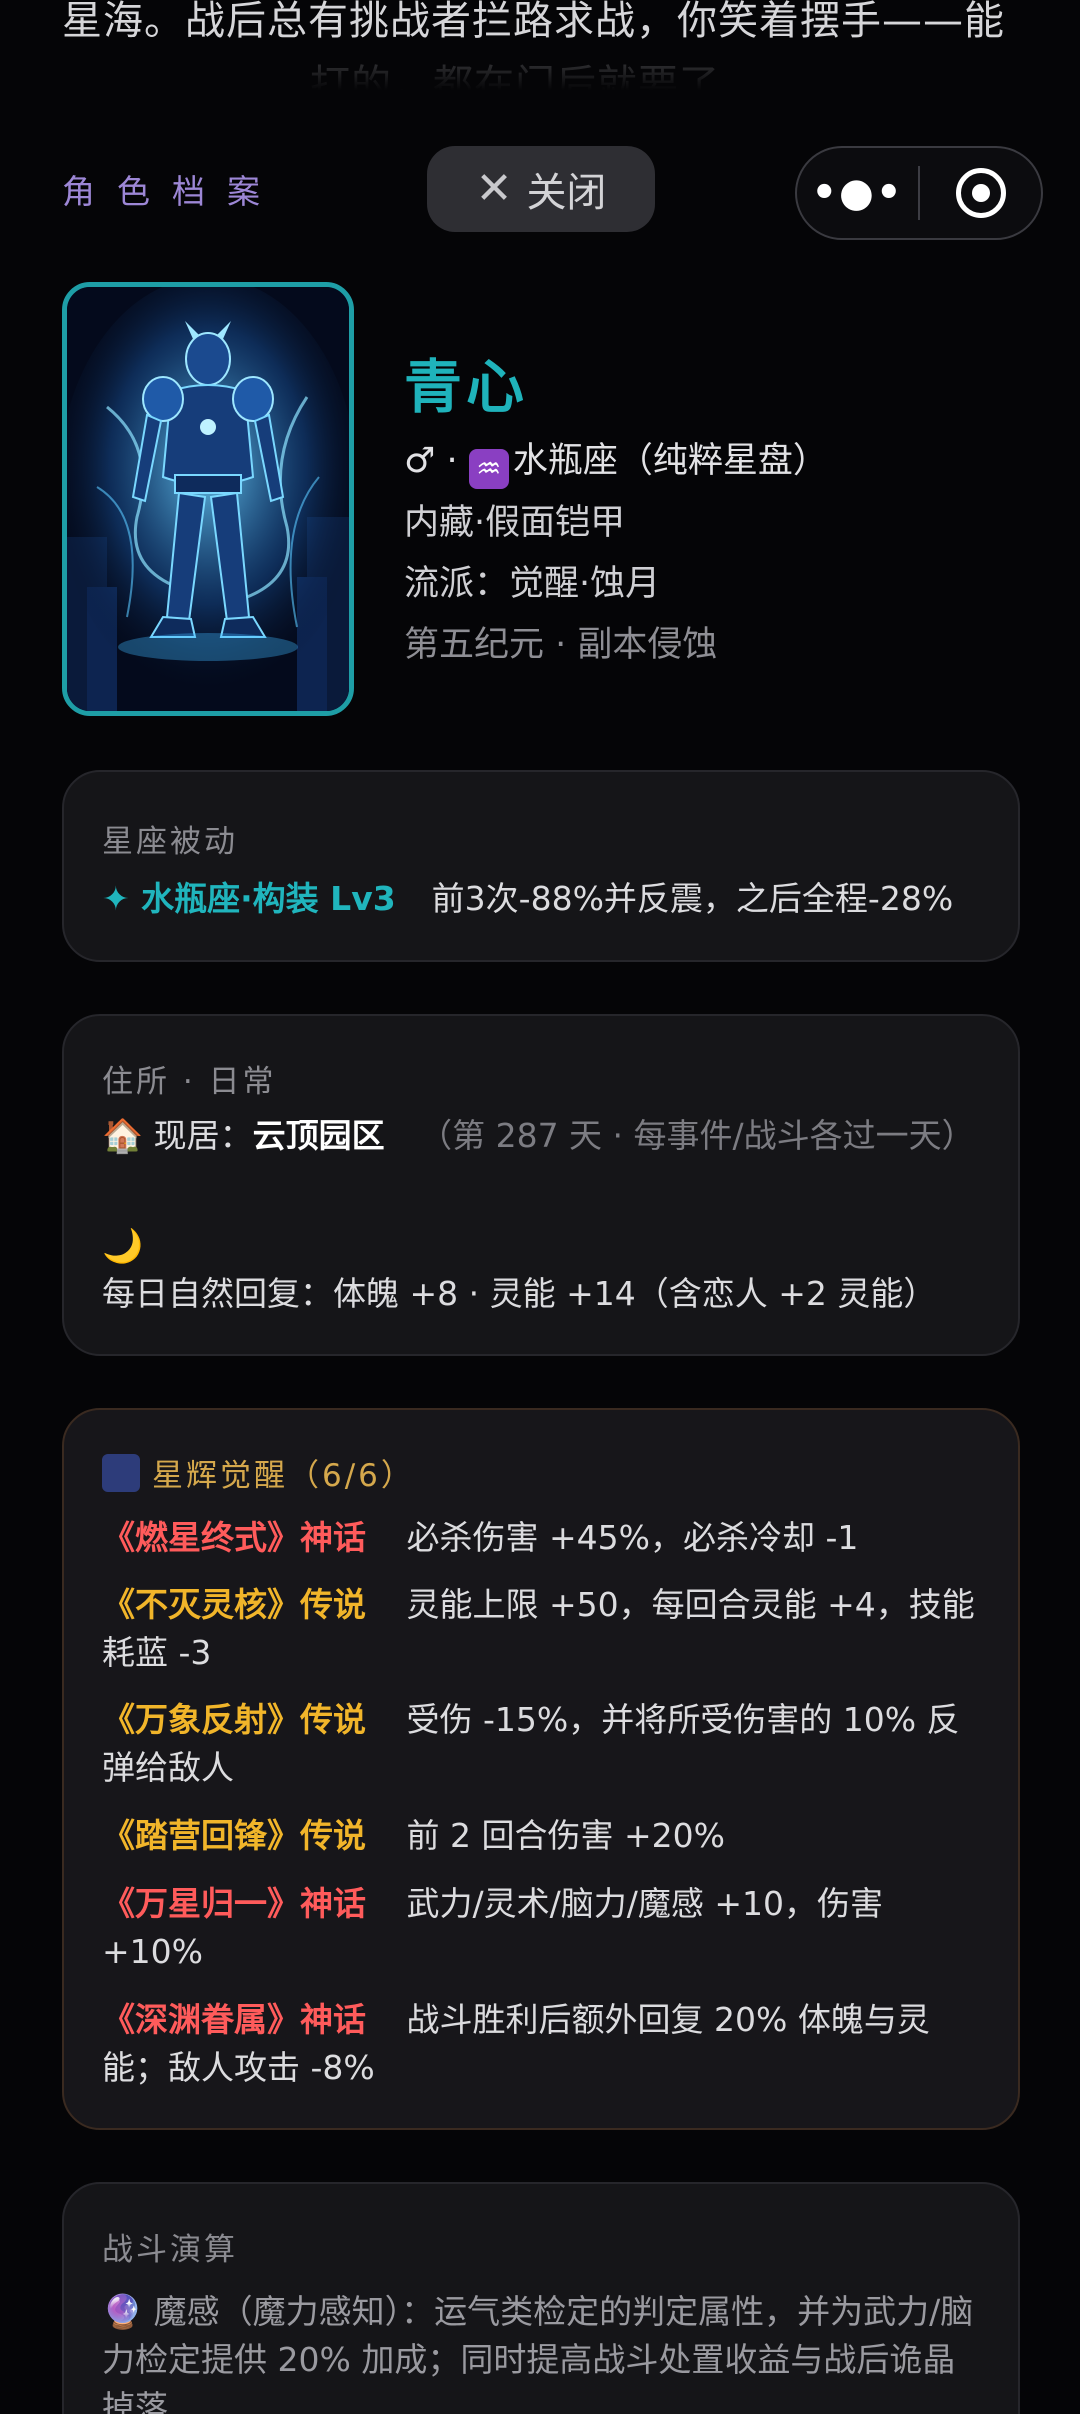 This screenshot has height=2414, width=1080. I want to click on close-label: 关闭, so click(566, 193).